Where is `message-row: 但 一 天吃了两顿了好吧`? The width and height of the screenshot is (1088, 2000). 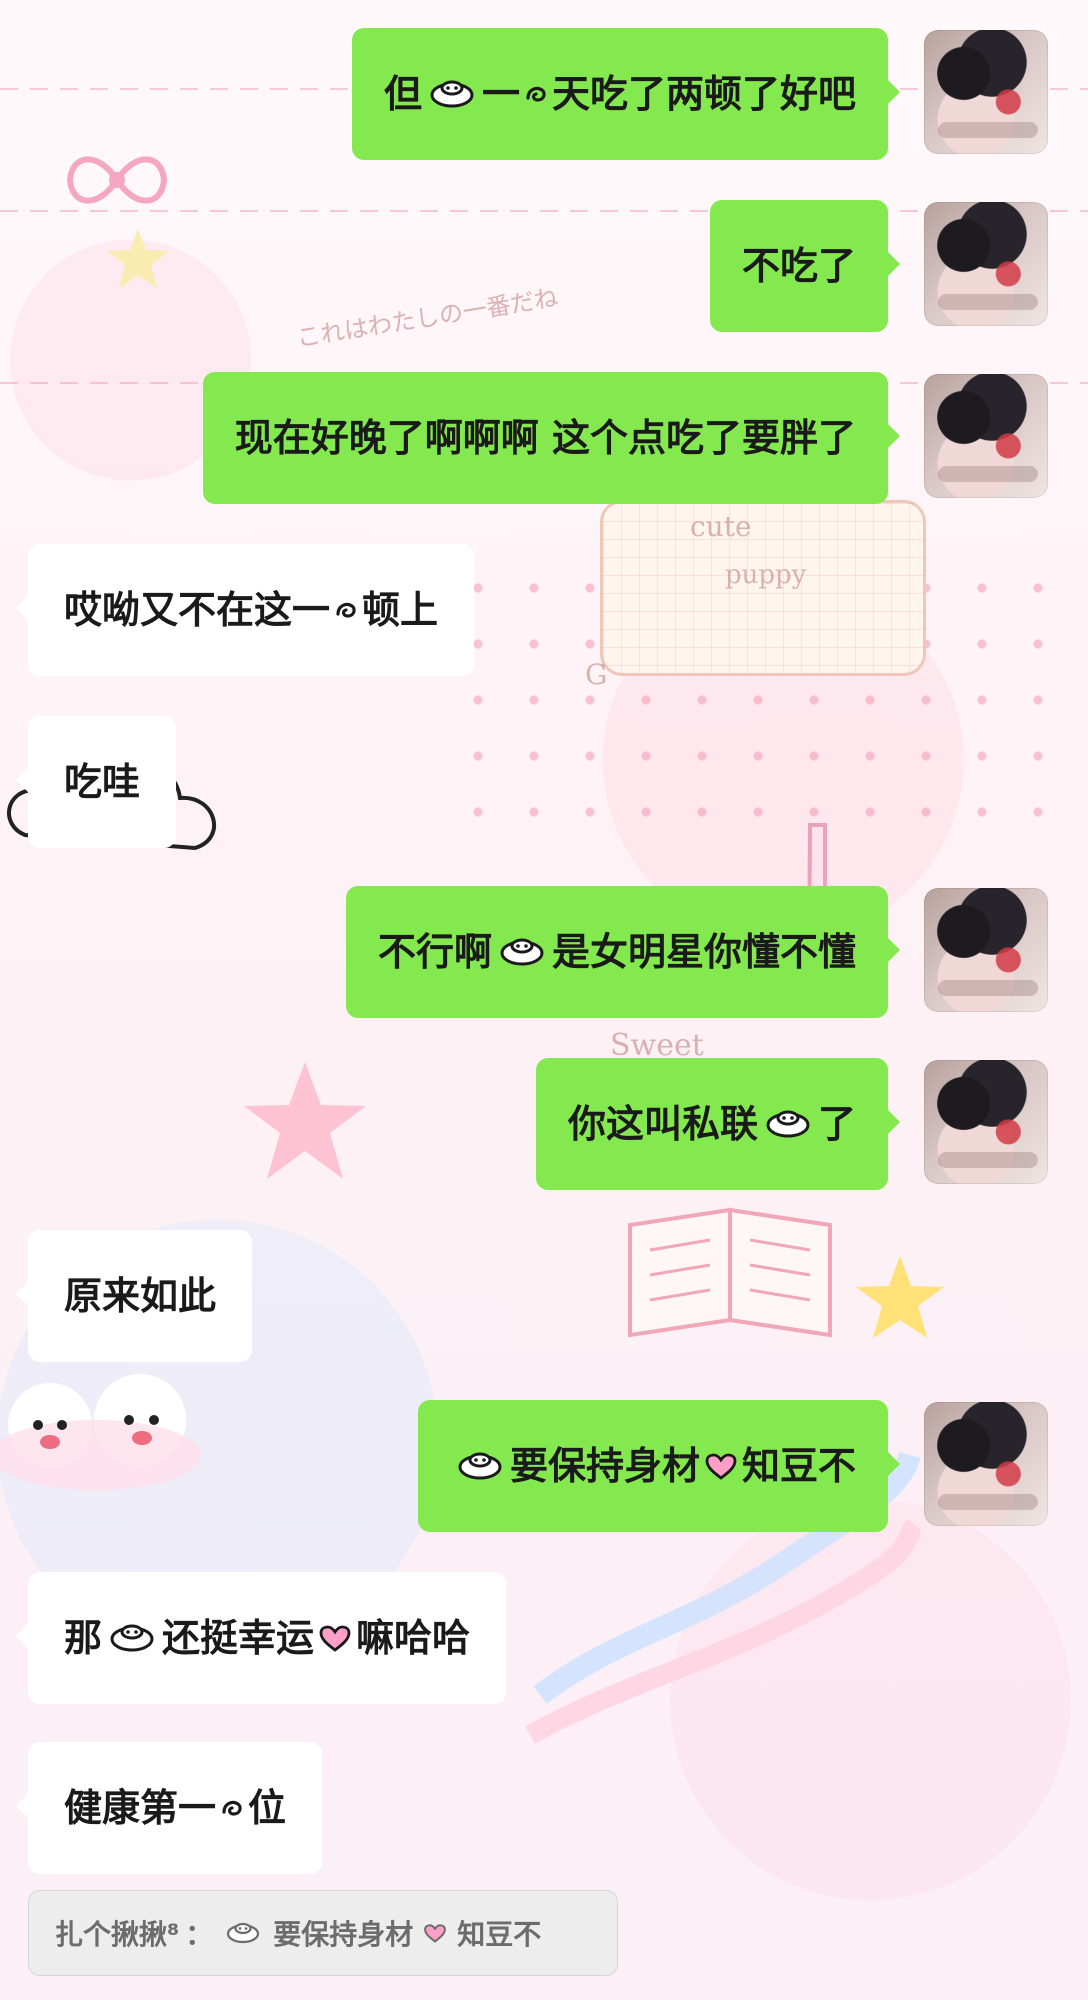
message-row: 但 一 天吃了两顿了好吧 is located at coordinates (544, 94).